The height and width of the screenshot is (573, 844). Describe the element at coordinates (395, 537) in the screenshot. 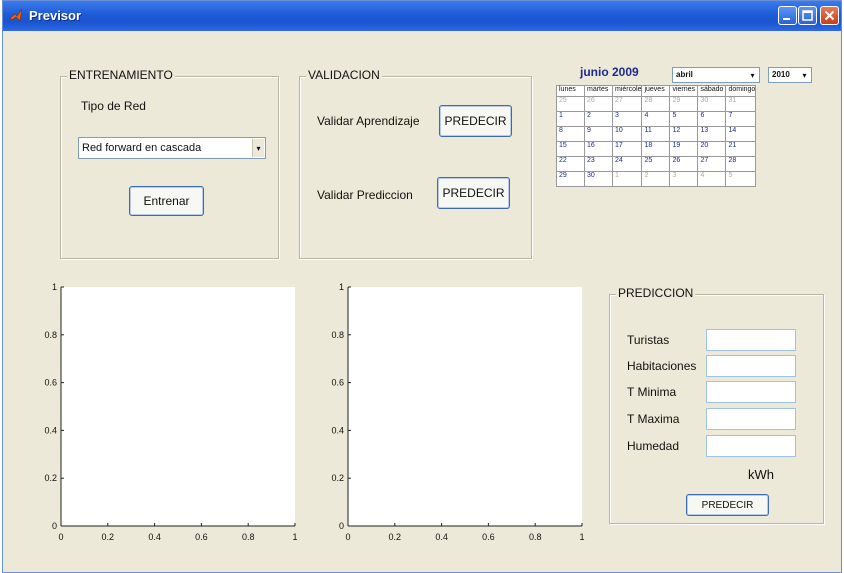

I see `x-tick-label: 0.2` at that location.